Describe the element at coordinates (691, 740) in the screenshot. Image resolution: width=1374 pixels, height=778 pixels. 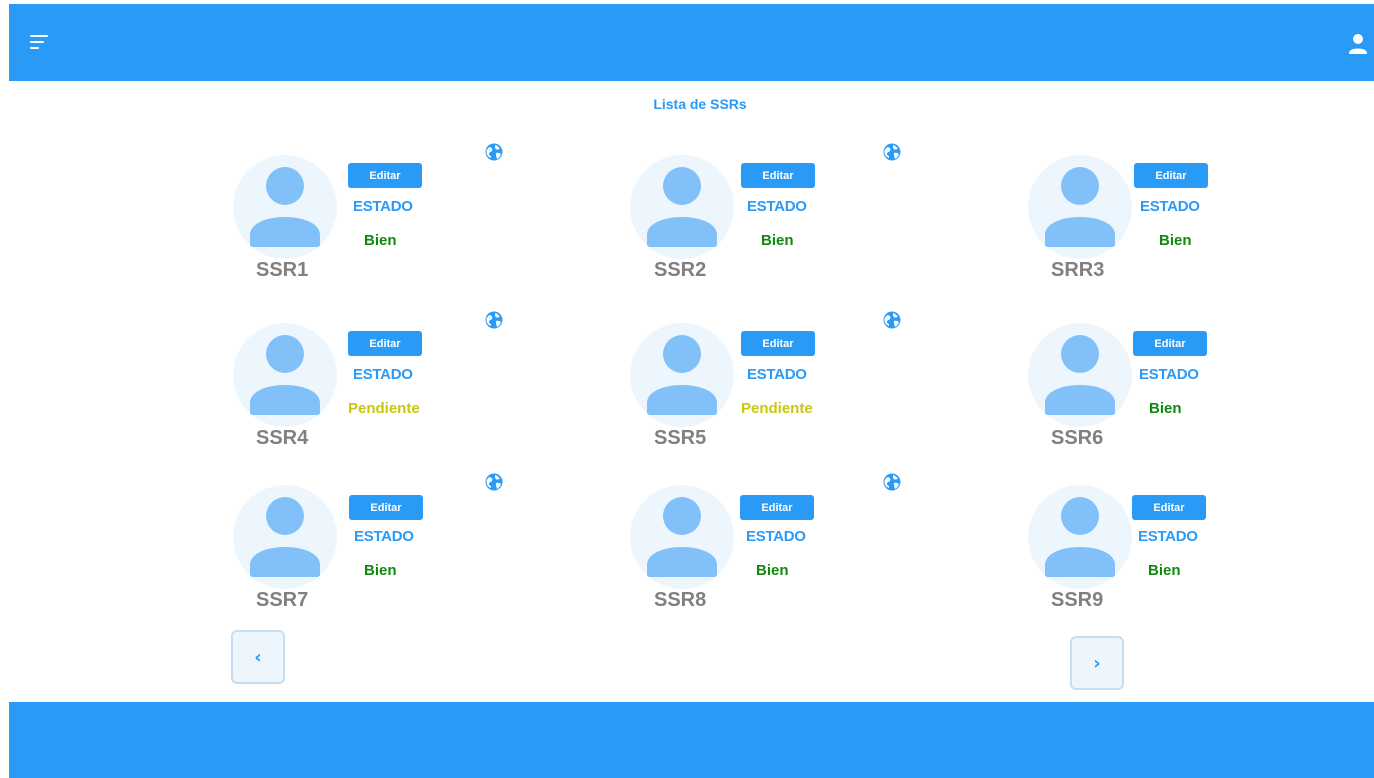
I see `footer-bar` at that location.